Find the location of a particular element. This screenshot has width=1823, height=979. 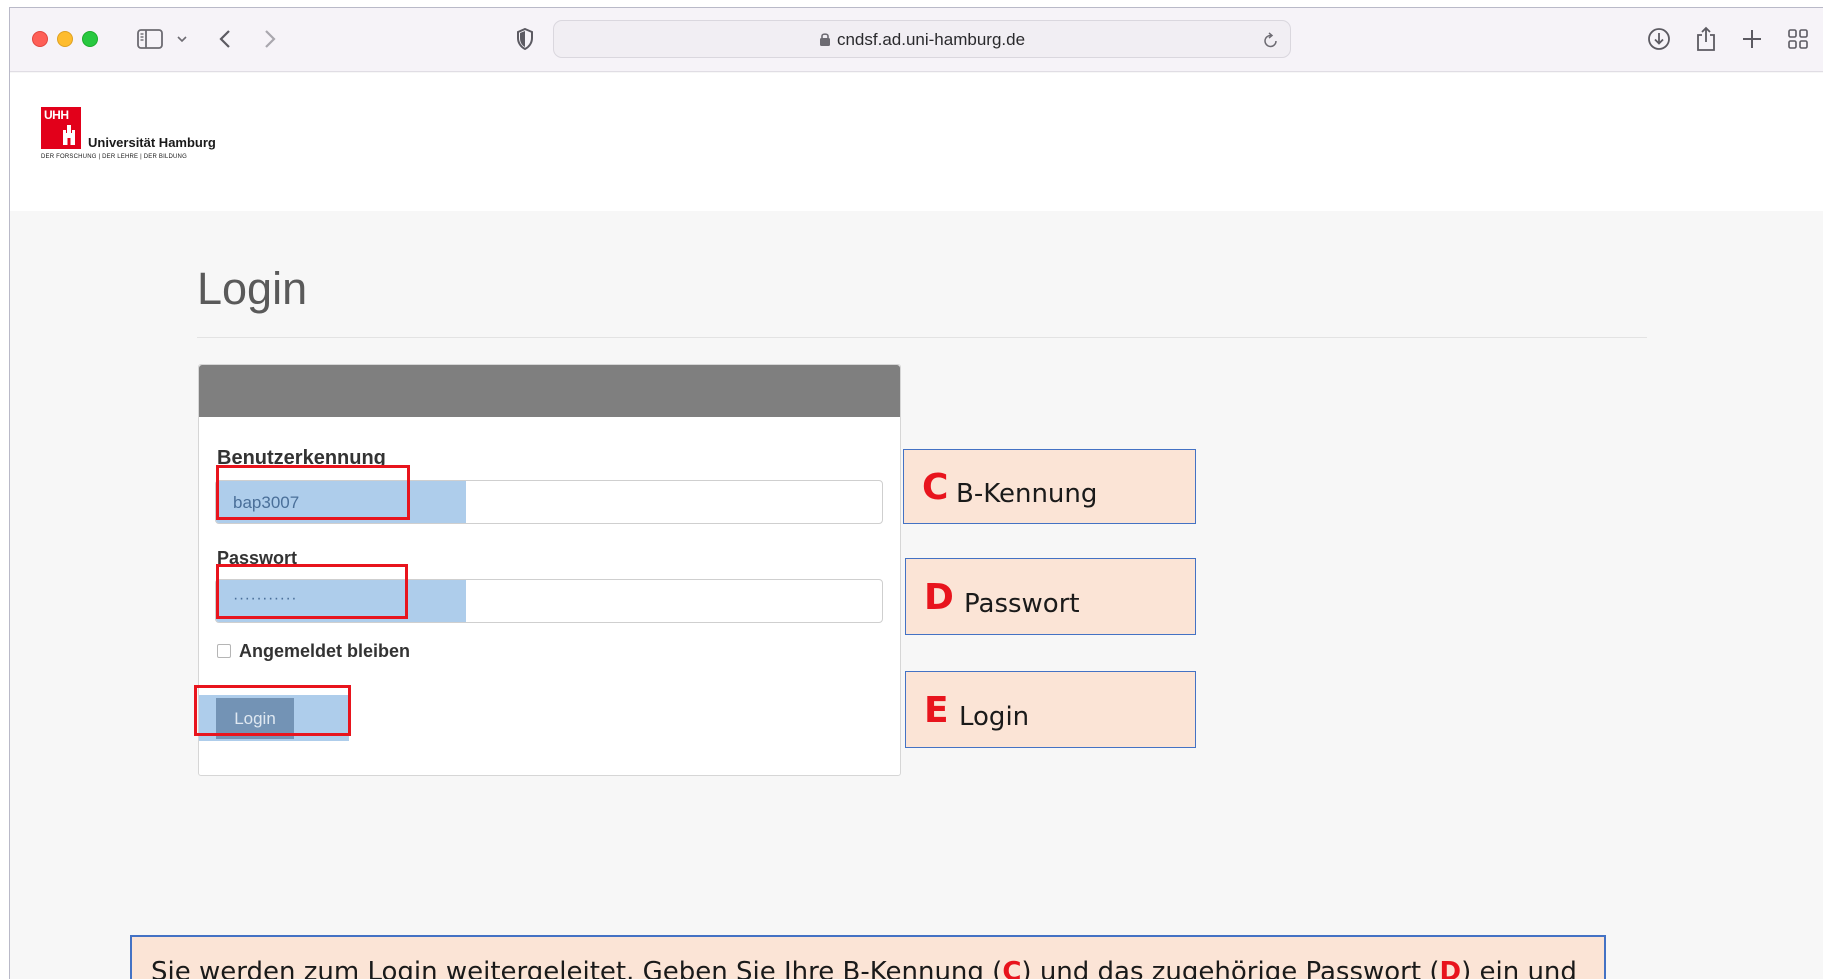

privacy-report-button is located at coordinates (525, 39).